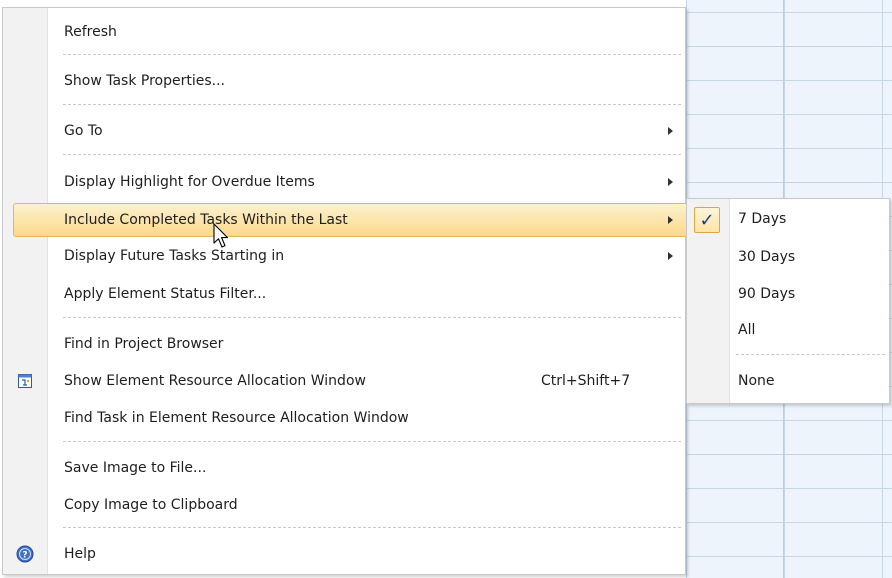 This screenshot has width=892, height=578. What do you see at coordinates (344, 256) in the screenshot?
I see `menu-item-display-future-tasks: Display Future Tasks Starting in` at bounding box center [344, 256].